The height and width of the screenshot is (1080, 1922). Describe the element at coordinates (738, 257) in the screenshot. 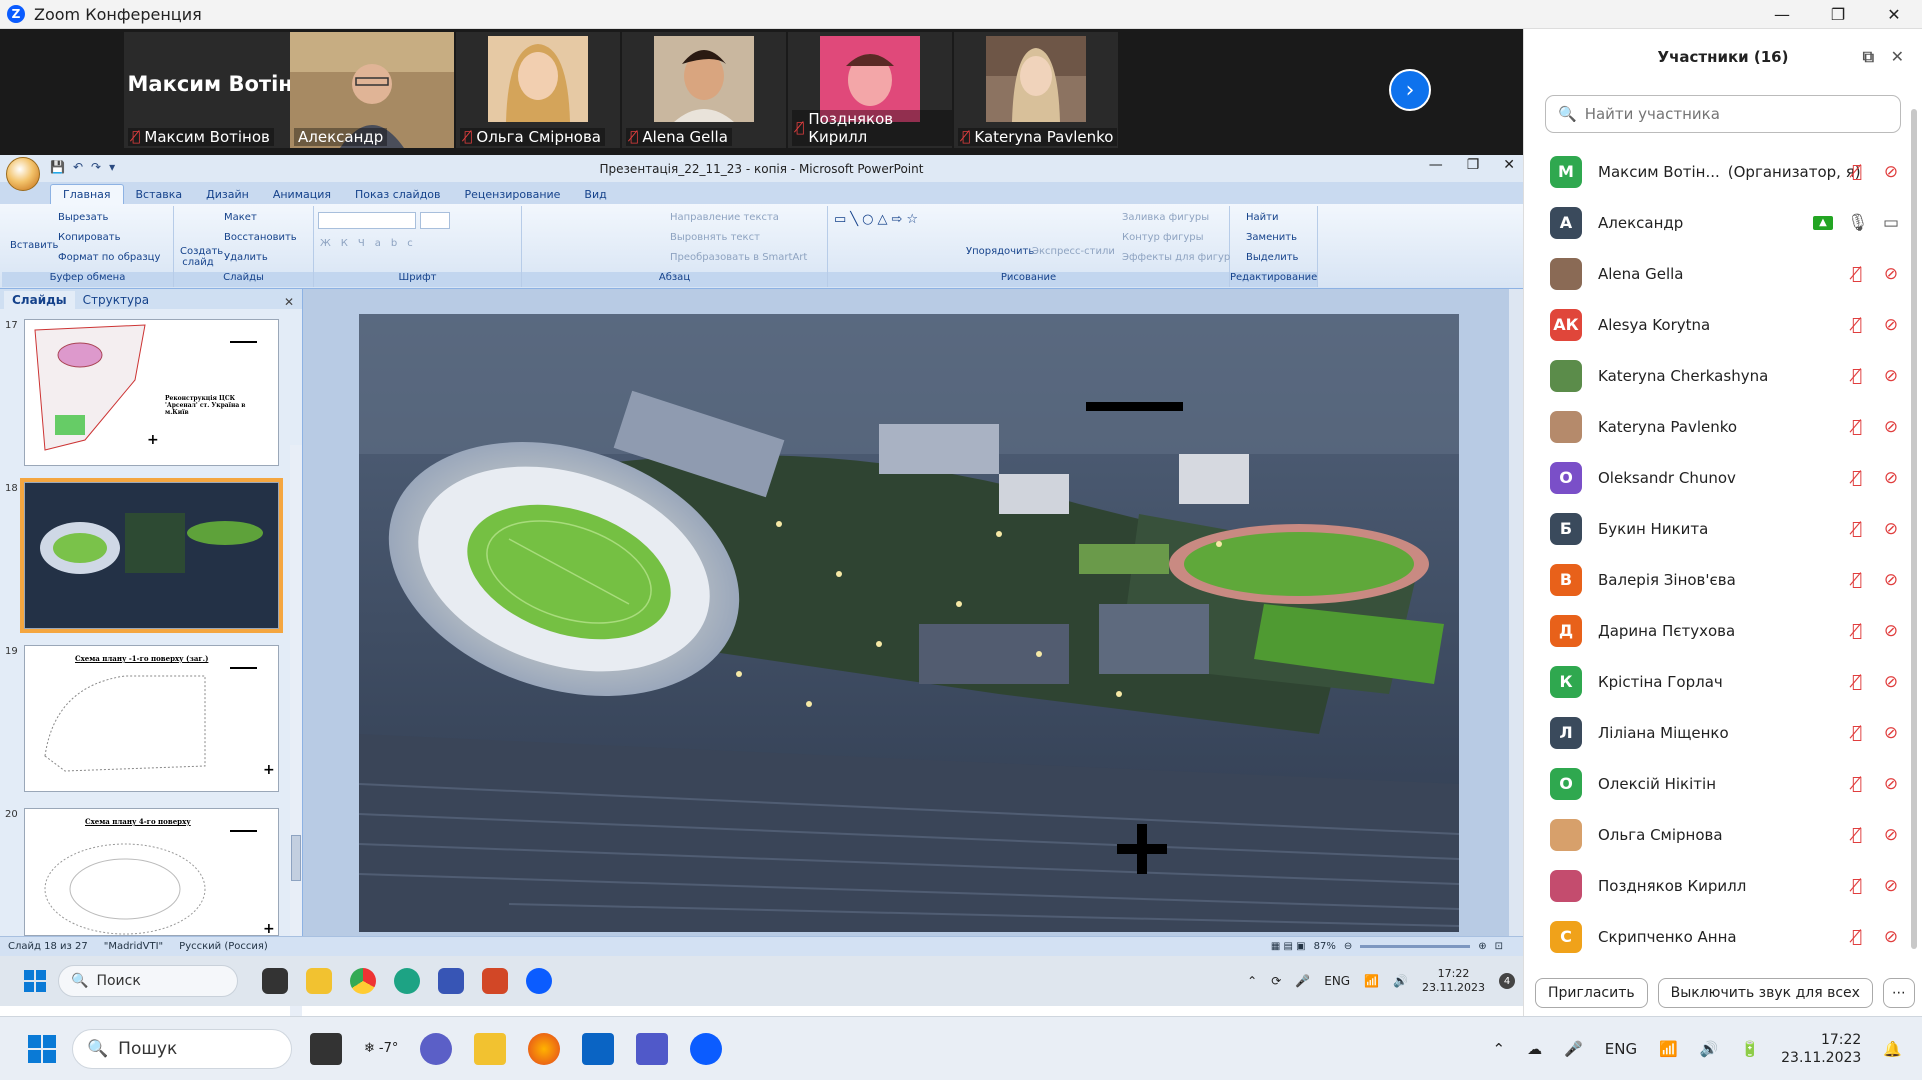

I see `smartart-button: Преобразовать в SmartArt` at that location.